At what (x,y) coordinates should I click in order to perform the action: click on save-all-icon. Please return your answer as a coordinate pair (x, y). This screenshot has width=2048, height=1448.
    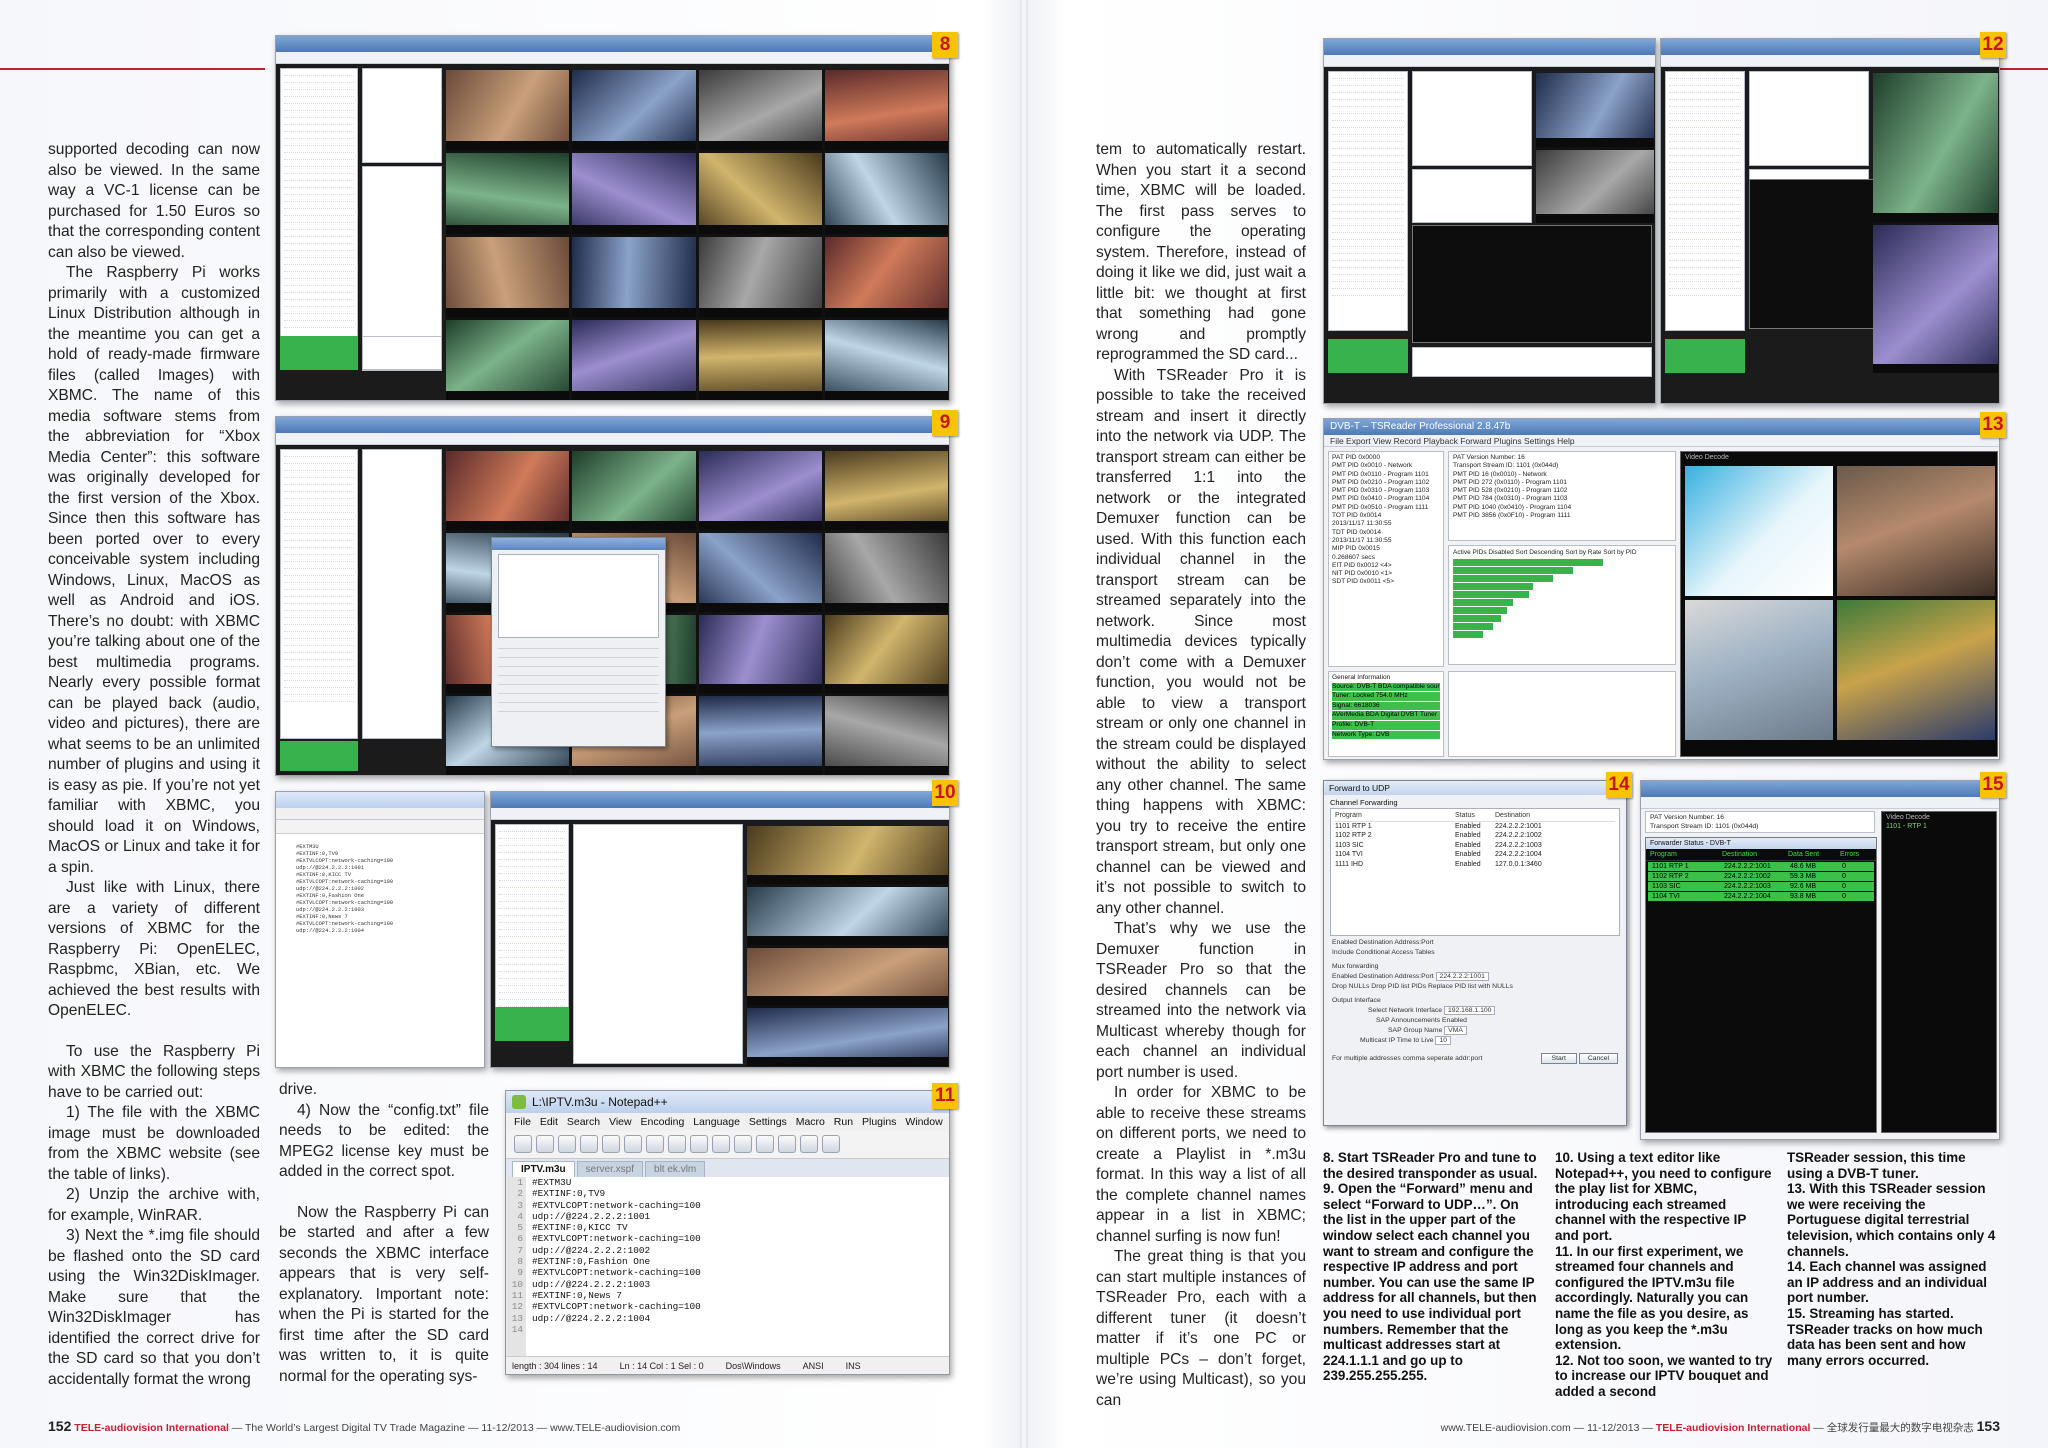
    Looking at the image, I should click on (589, 1144).